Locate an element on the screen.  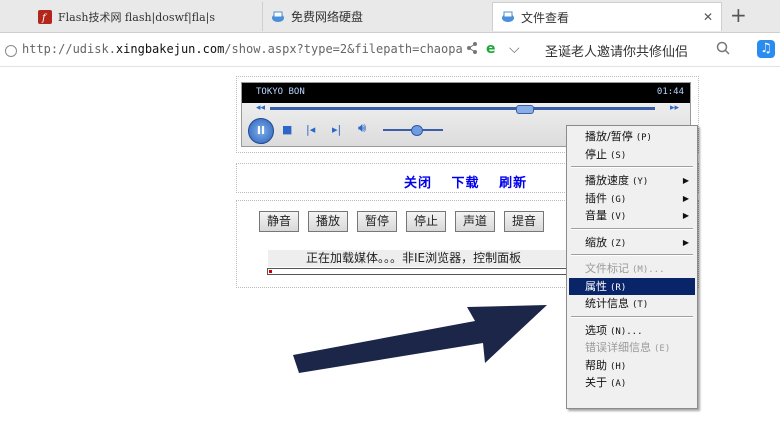
music-app-icon: ♫ is located at coordinates (766, 49).